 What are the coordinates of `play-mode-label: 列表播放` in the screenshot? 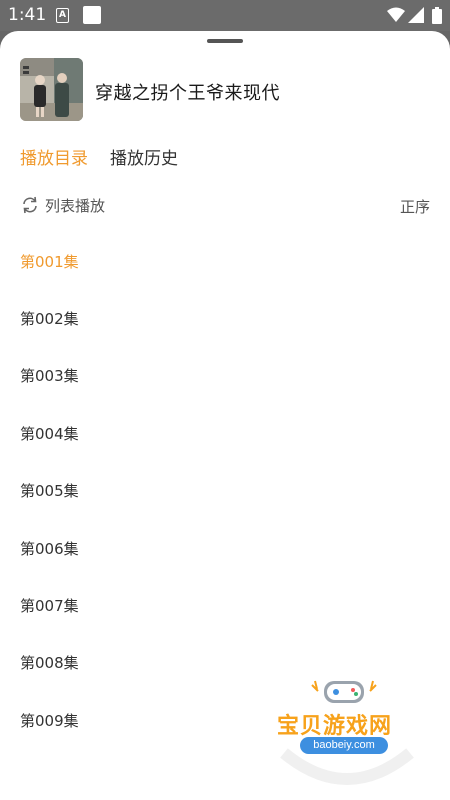 It's located at (75, 205).